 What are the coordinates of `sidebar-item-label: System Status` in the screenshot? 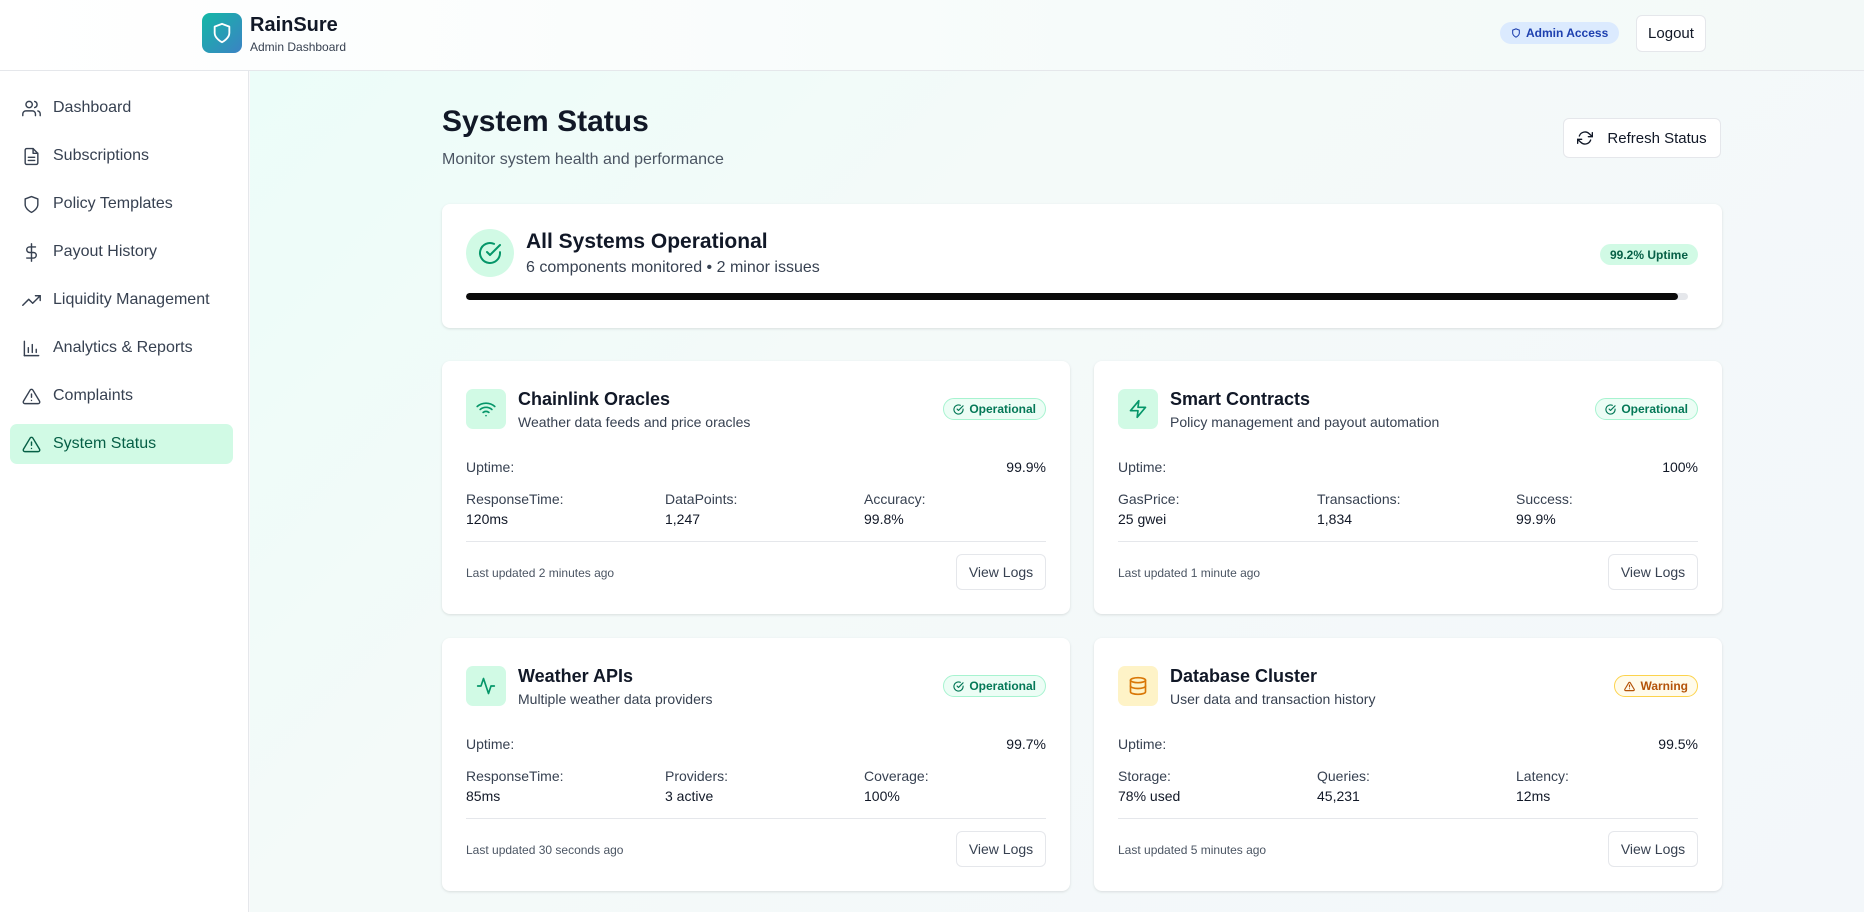 It's located at (105, 443).